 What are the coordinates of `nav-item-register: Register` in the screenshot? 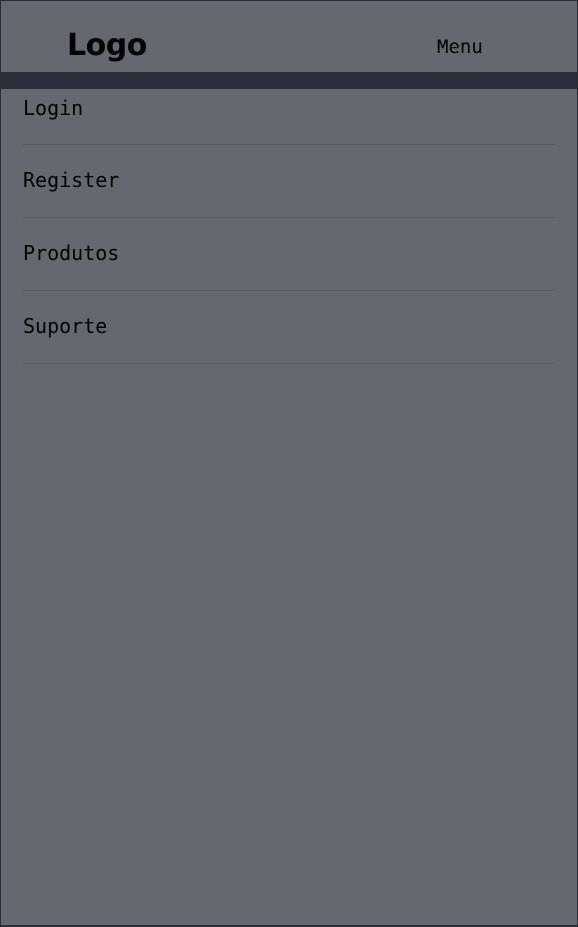 It's located at (289, 181).